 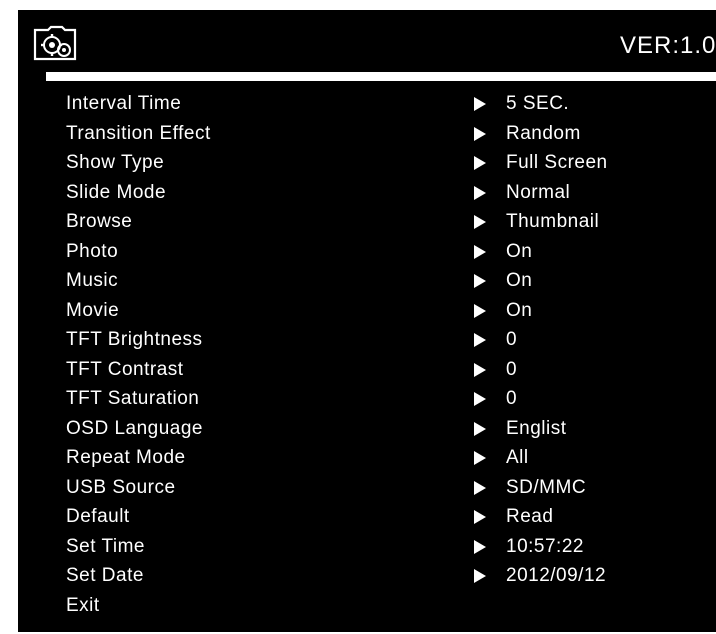 I want to click on menu-item-browse: Browse Thumbnail, so click(x=367, y=223).